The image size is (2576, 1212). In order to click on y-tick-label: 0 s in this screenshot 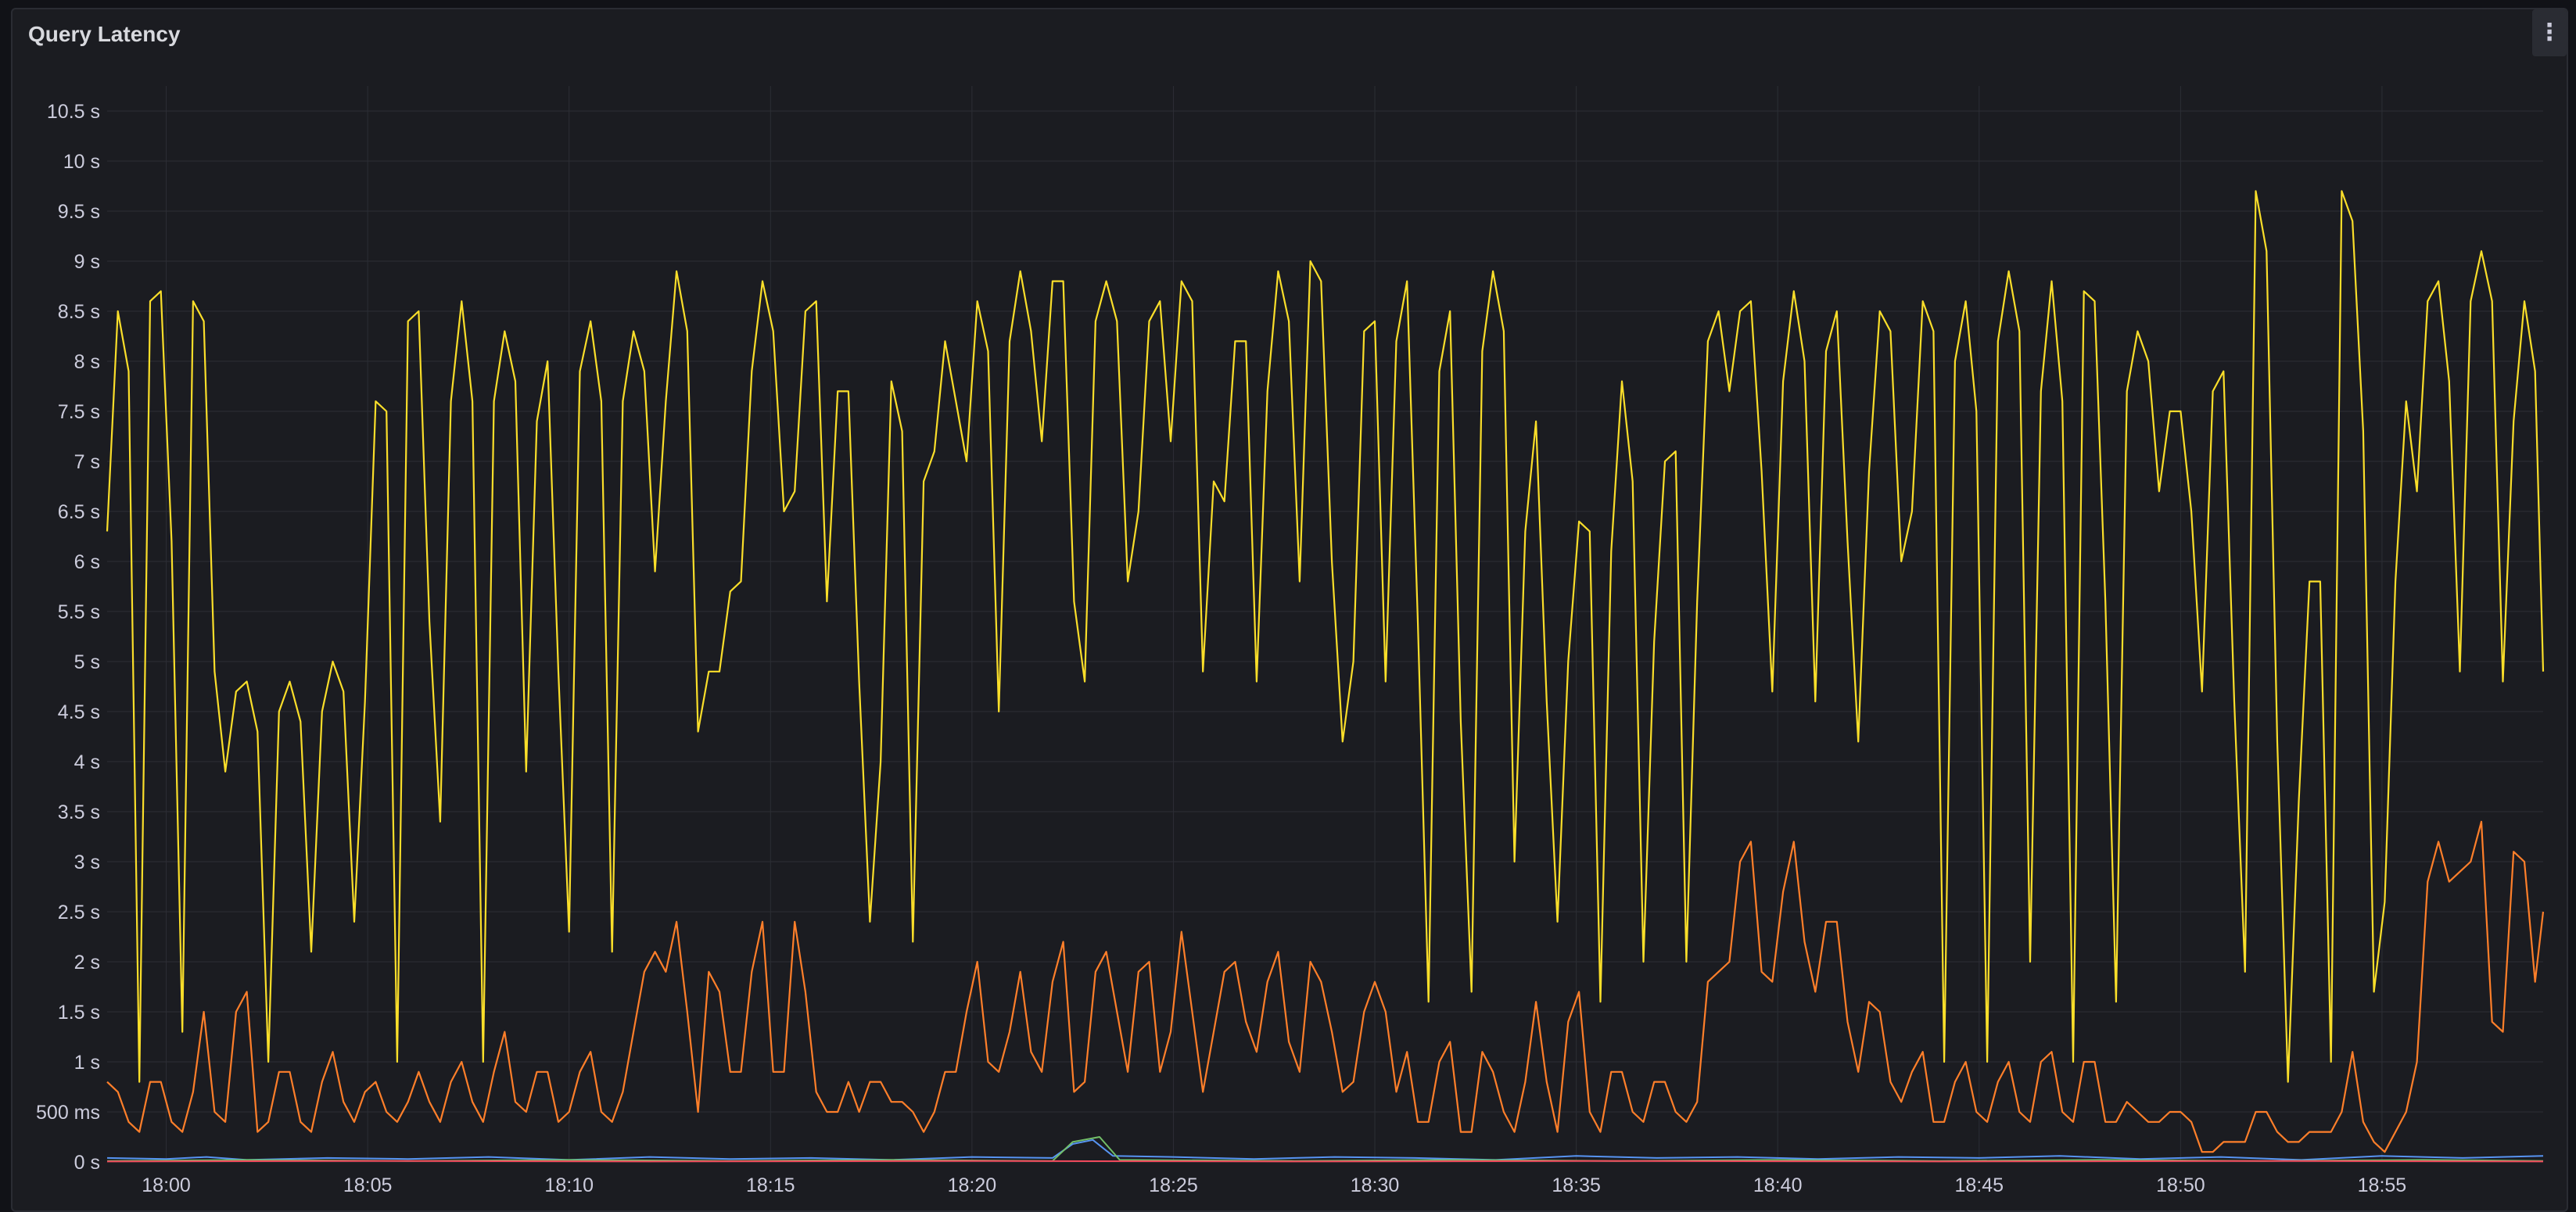, I will do `click(87, 1163)`.